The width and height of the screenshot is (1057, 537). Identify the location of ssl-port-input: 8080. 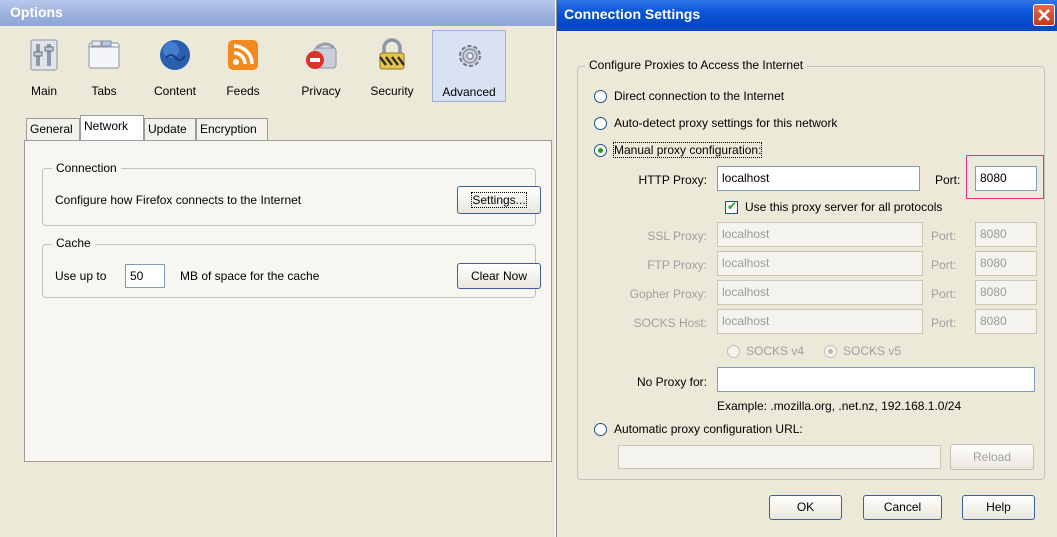
(1006, 234).